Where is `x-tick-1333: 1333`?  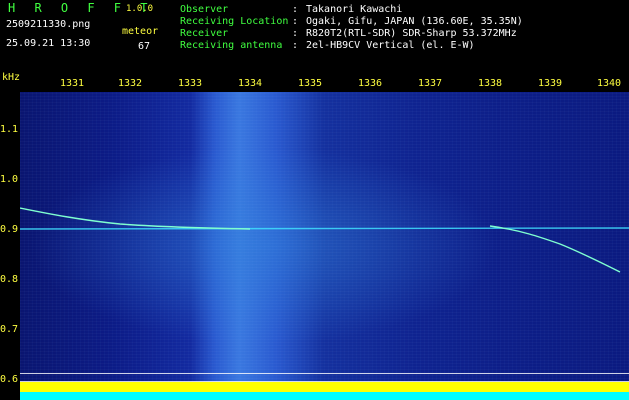
x-tick-1333: 1333 is located at coordinates (190, 83).